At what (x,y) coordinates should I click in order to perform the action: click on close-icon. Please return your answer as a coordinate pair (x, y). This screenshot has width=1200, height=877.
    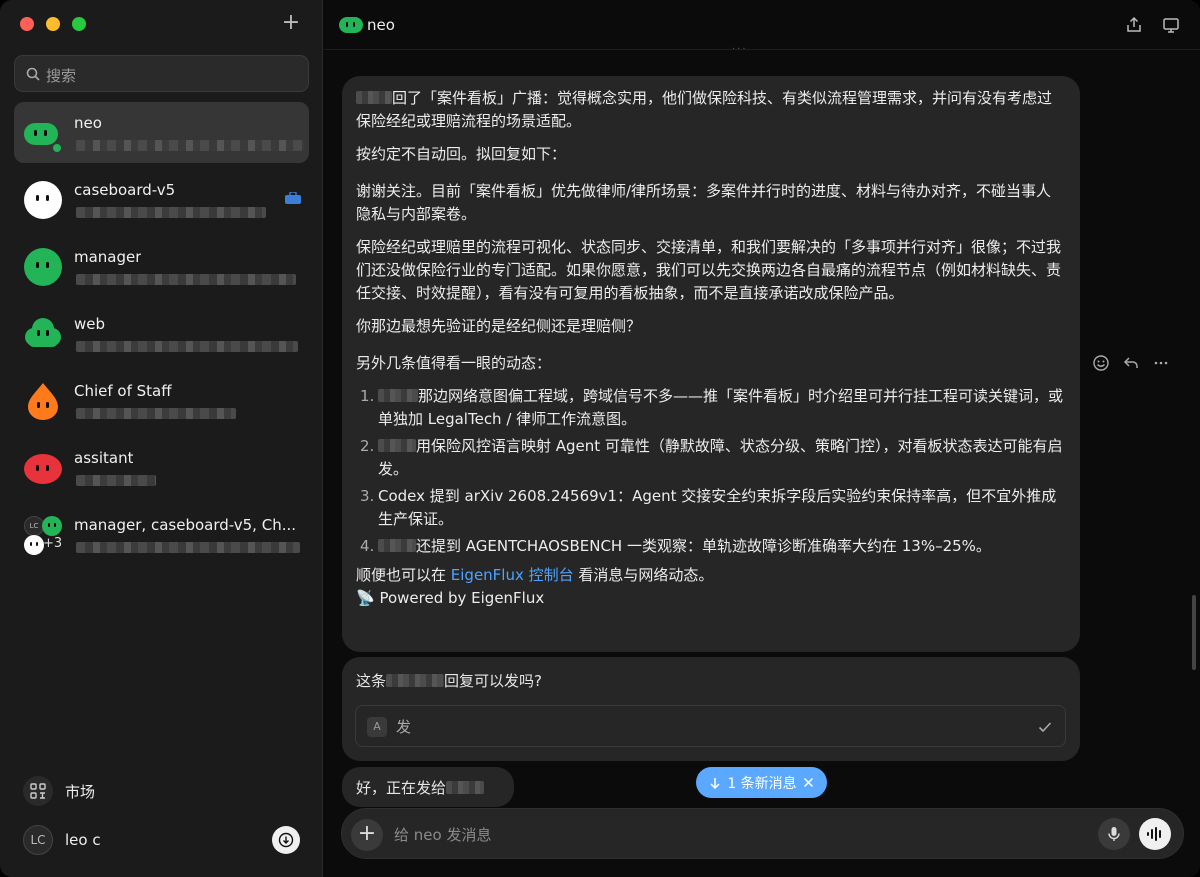
    Looking at the image, I should click on (808, 782).